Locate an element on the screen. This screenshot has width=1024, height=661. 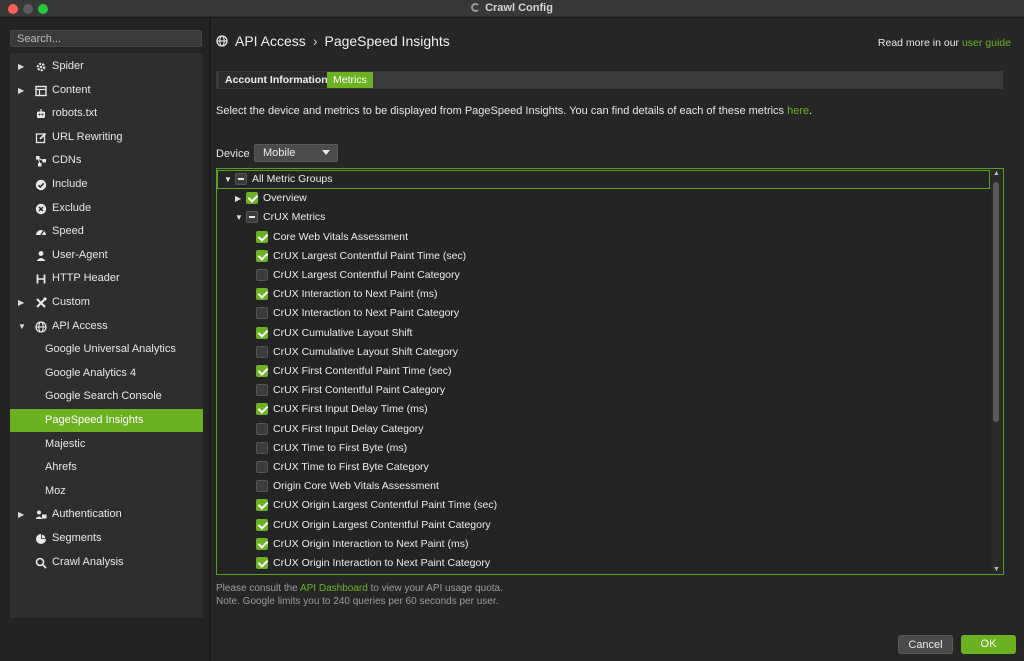
sidebar-item-label: Crawl Analysis is located at coordinates (88, 561).